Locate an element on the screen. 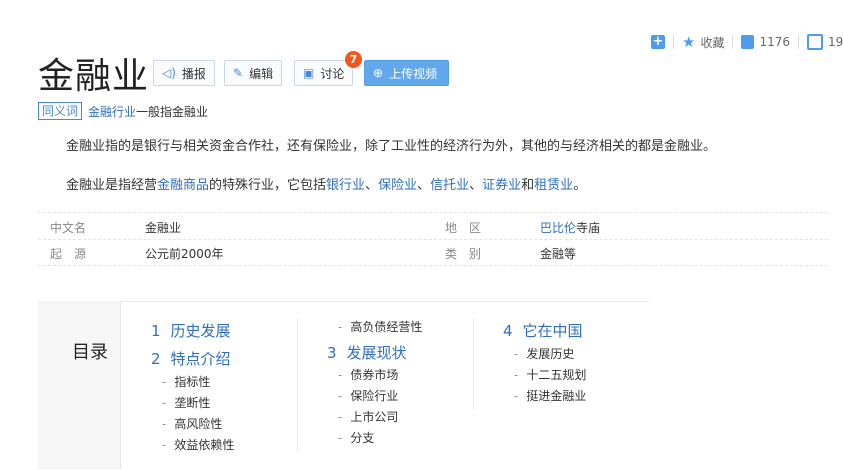  link-leasing: 租赁业 is located at coordinates (553, 185).